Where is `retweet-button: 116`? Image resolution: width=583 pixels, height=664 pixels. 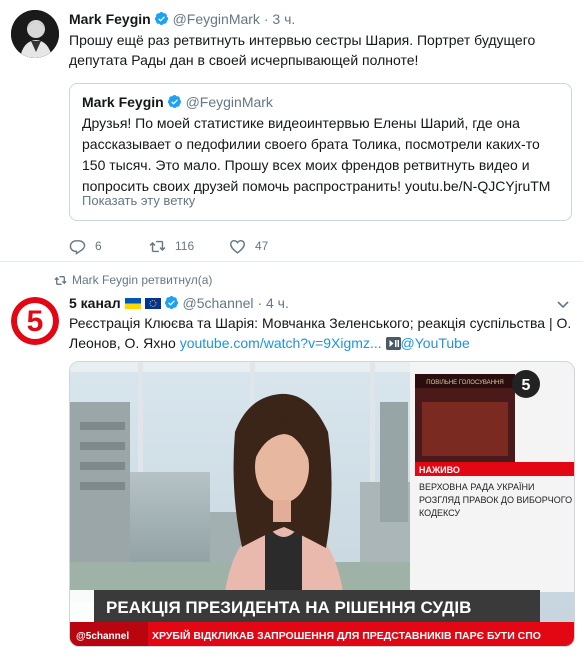 retweet-button: 116 is located at coordinates (189, 246).